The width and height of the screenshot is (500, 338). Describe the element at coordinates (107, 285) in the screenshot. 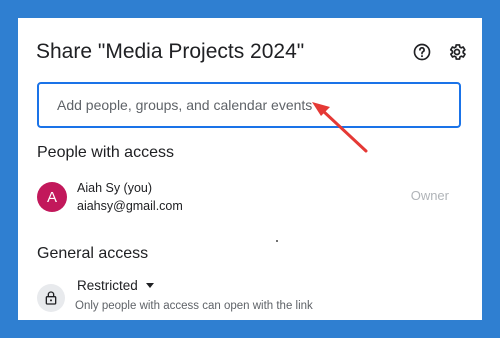

I see `general-access-value: Restricted` at that location.